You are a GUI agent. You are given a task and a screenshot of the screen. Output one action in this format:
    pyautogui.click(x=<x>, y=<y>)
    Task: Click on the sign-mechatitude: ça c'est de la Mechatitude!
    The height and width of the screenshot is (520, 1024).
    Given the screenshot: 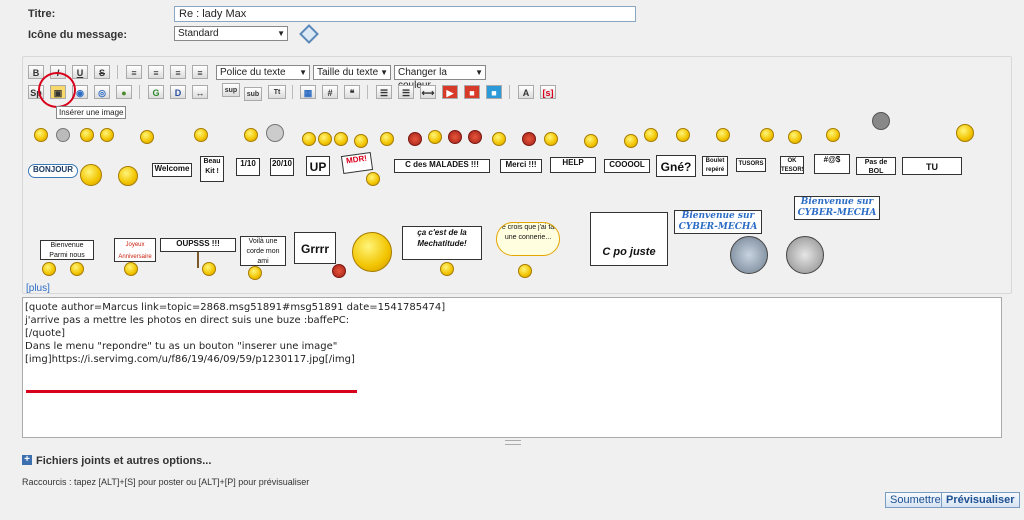 What is the action you would take?
    pyautogui.click(x=442, y=243)
    